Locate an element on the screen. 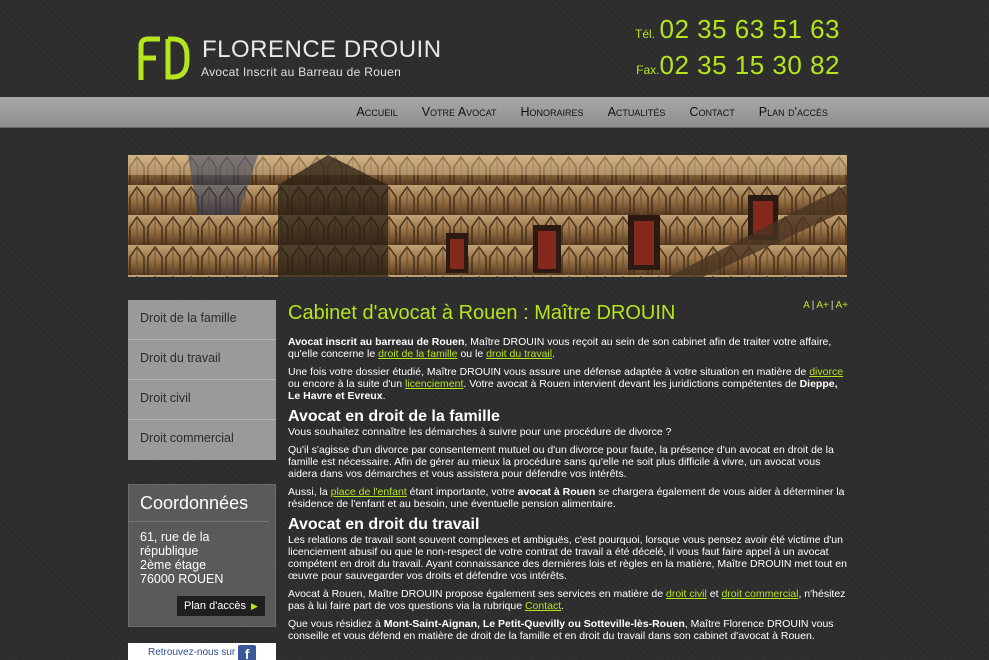 The width and height of the screenshot is (989, 660). font-size-tools: A | A+ | A+ is located at coordinates (825, 305).